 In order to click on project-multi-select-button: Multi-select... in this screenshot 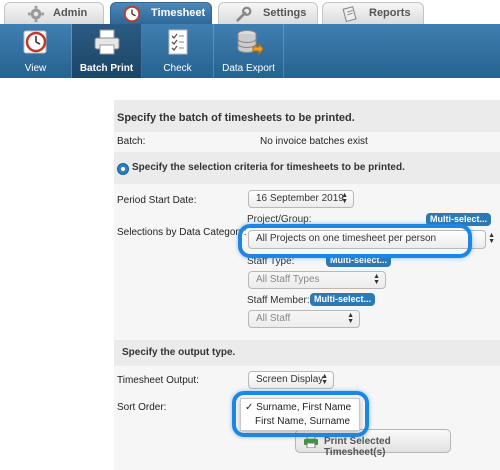, I will do `click(459, 219)`.